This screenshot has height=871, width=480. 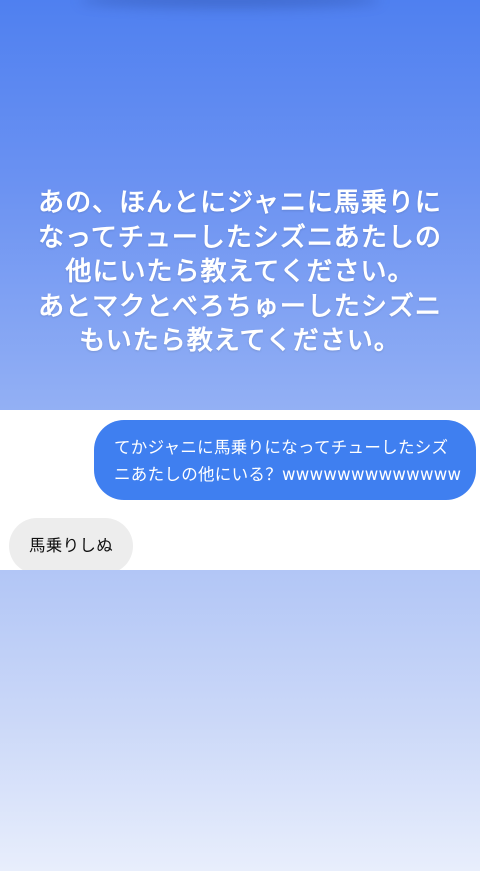 I want to click on story-text-line: なってチューしたシズニあたしの, so click(x=240, y=237).